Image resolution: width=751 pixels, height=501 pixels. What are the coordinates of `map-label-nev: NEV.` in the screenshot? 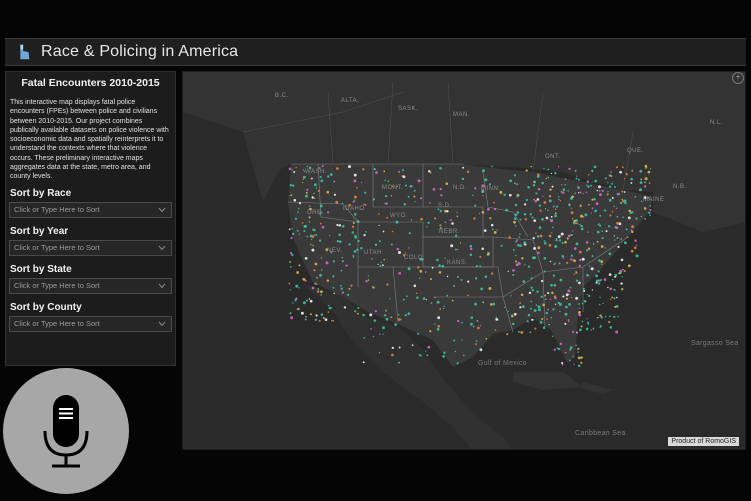 It's located at (335, 251).